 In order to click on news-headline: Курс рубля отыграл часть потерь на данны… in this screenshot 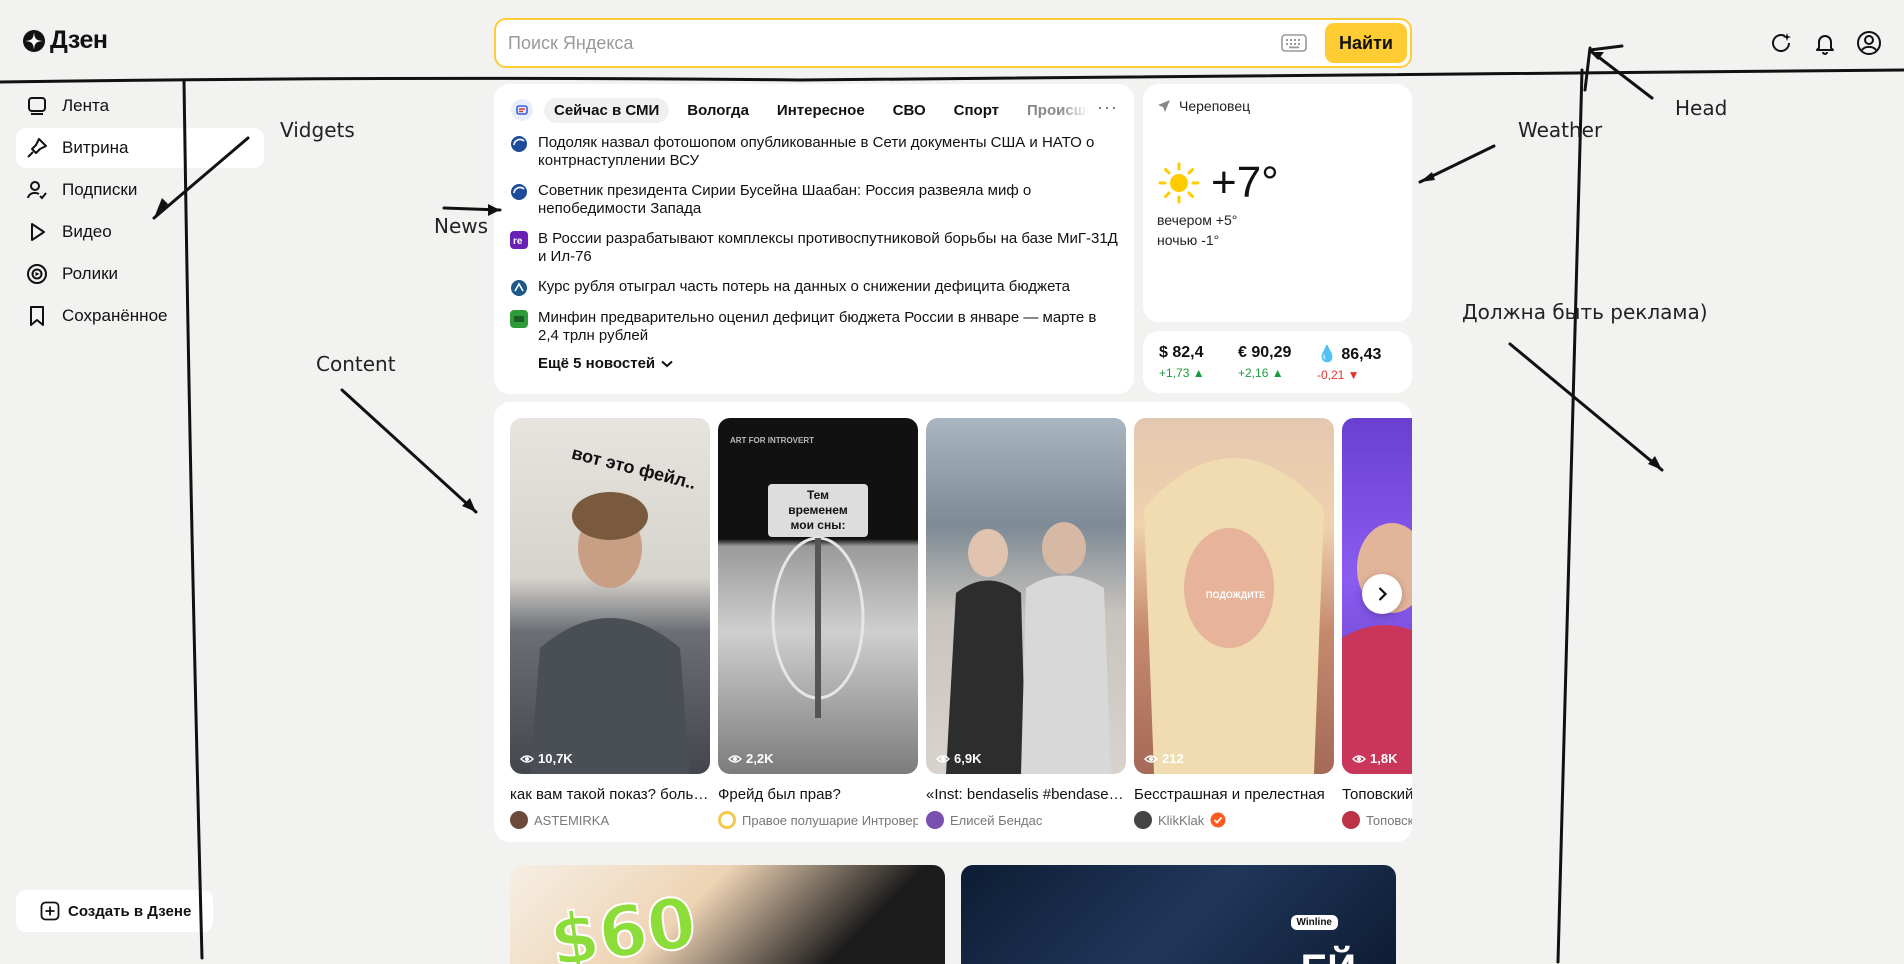, I will do `click(804, 286)`.